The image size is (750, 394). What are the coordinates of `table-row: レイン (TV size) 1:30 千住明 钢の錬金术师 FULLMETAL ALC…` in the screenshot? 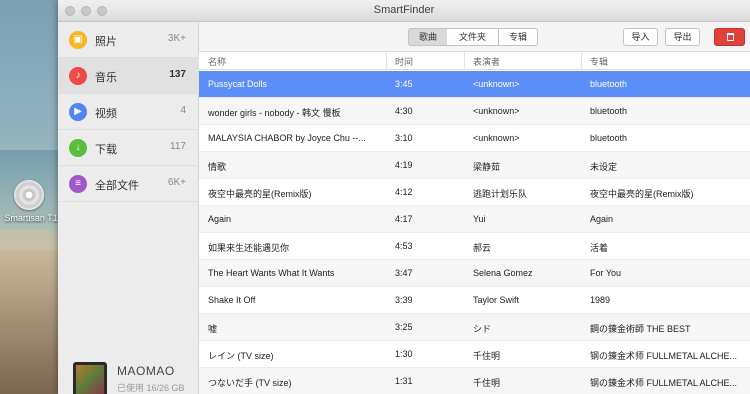 It's located at (474, 354).